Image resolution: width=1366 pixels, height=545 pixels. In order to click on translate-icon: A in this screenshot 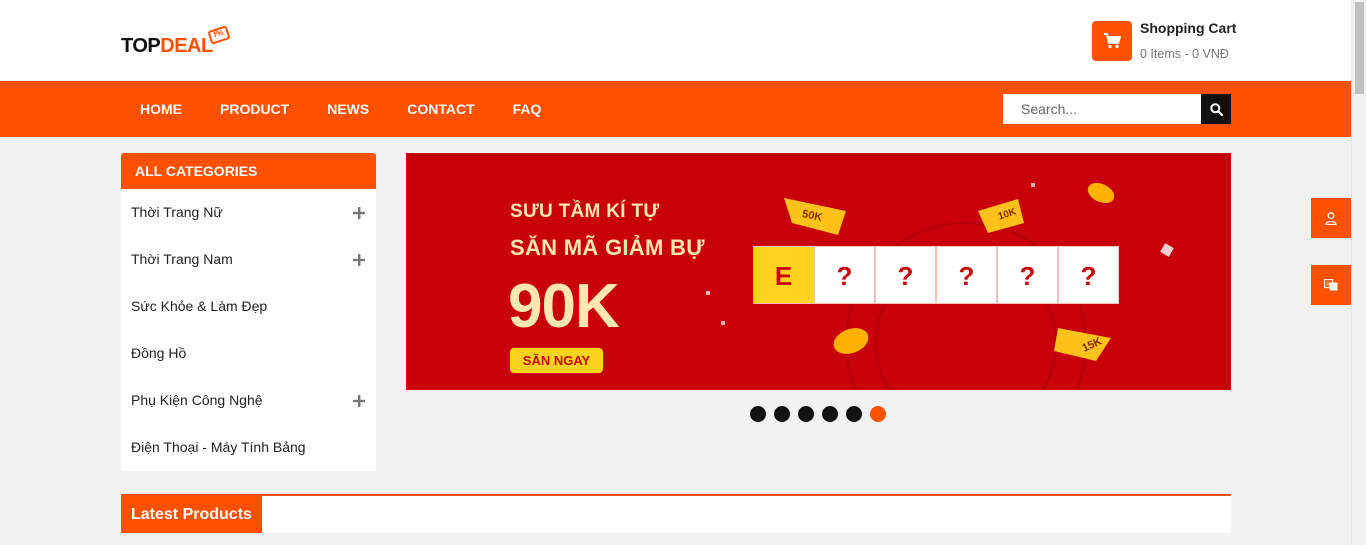, I will do `click(1331, 285)`.